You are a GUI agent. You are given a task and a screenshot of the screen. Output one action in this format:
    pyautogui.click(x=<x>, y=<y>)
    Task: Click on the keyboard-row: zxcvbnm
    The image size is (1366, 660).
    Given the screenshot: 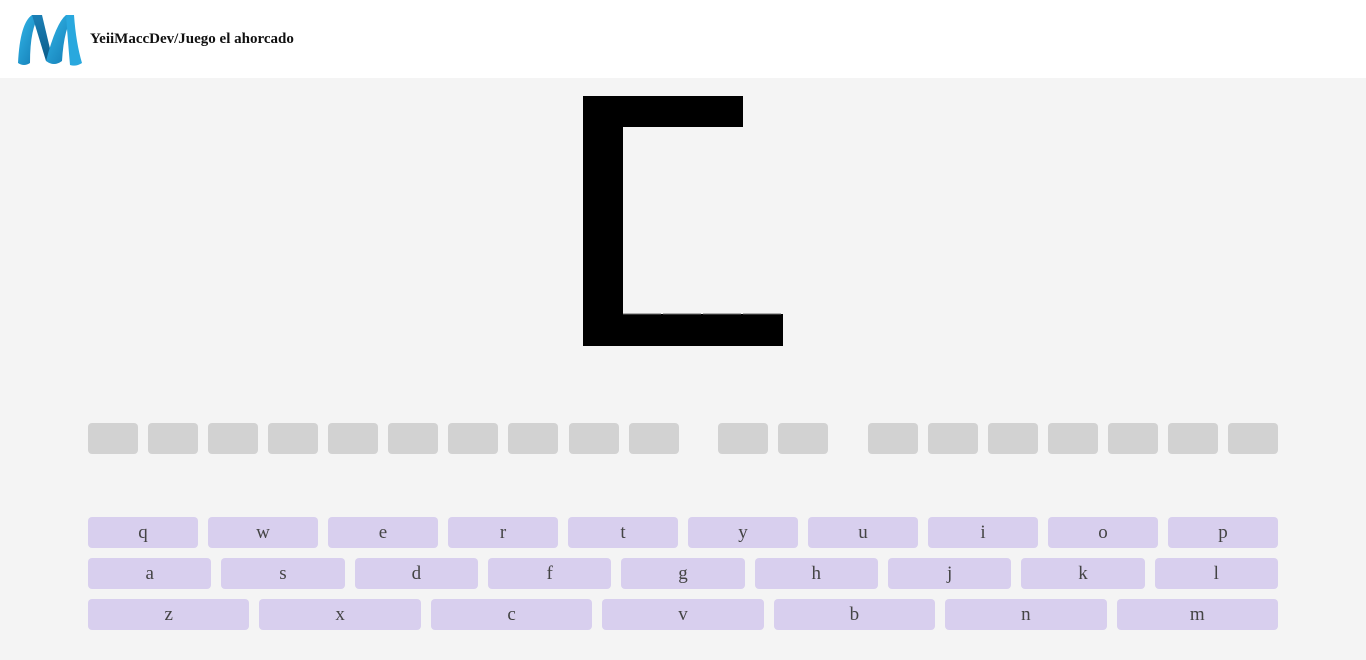 What is the action you would take?
    pyautogui.click(x=683, y=614)
    